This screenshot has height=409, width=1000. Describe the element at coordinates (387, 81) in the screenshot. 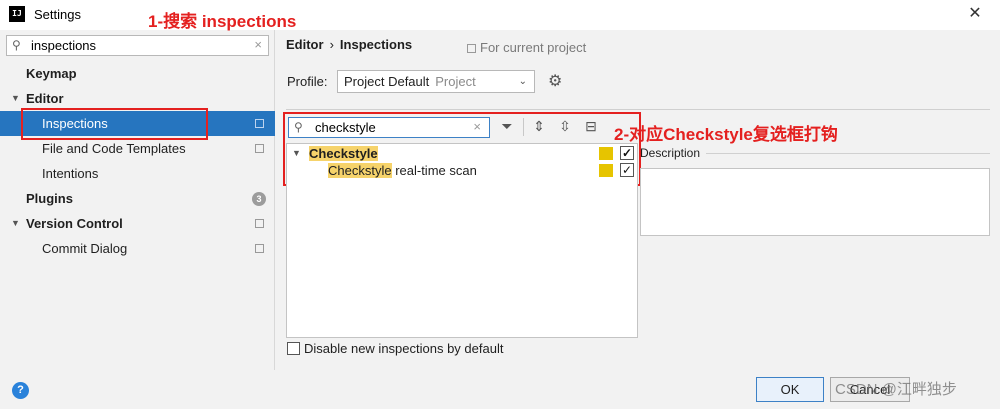

I see `profile-value: Project Default` at that location.